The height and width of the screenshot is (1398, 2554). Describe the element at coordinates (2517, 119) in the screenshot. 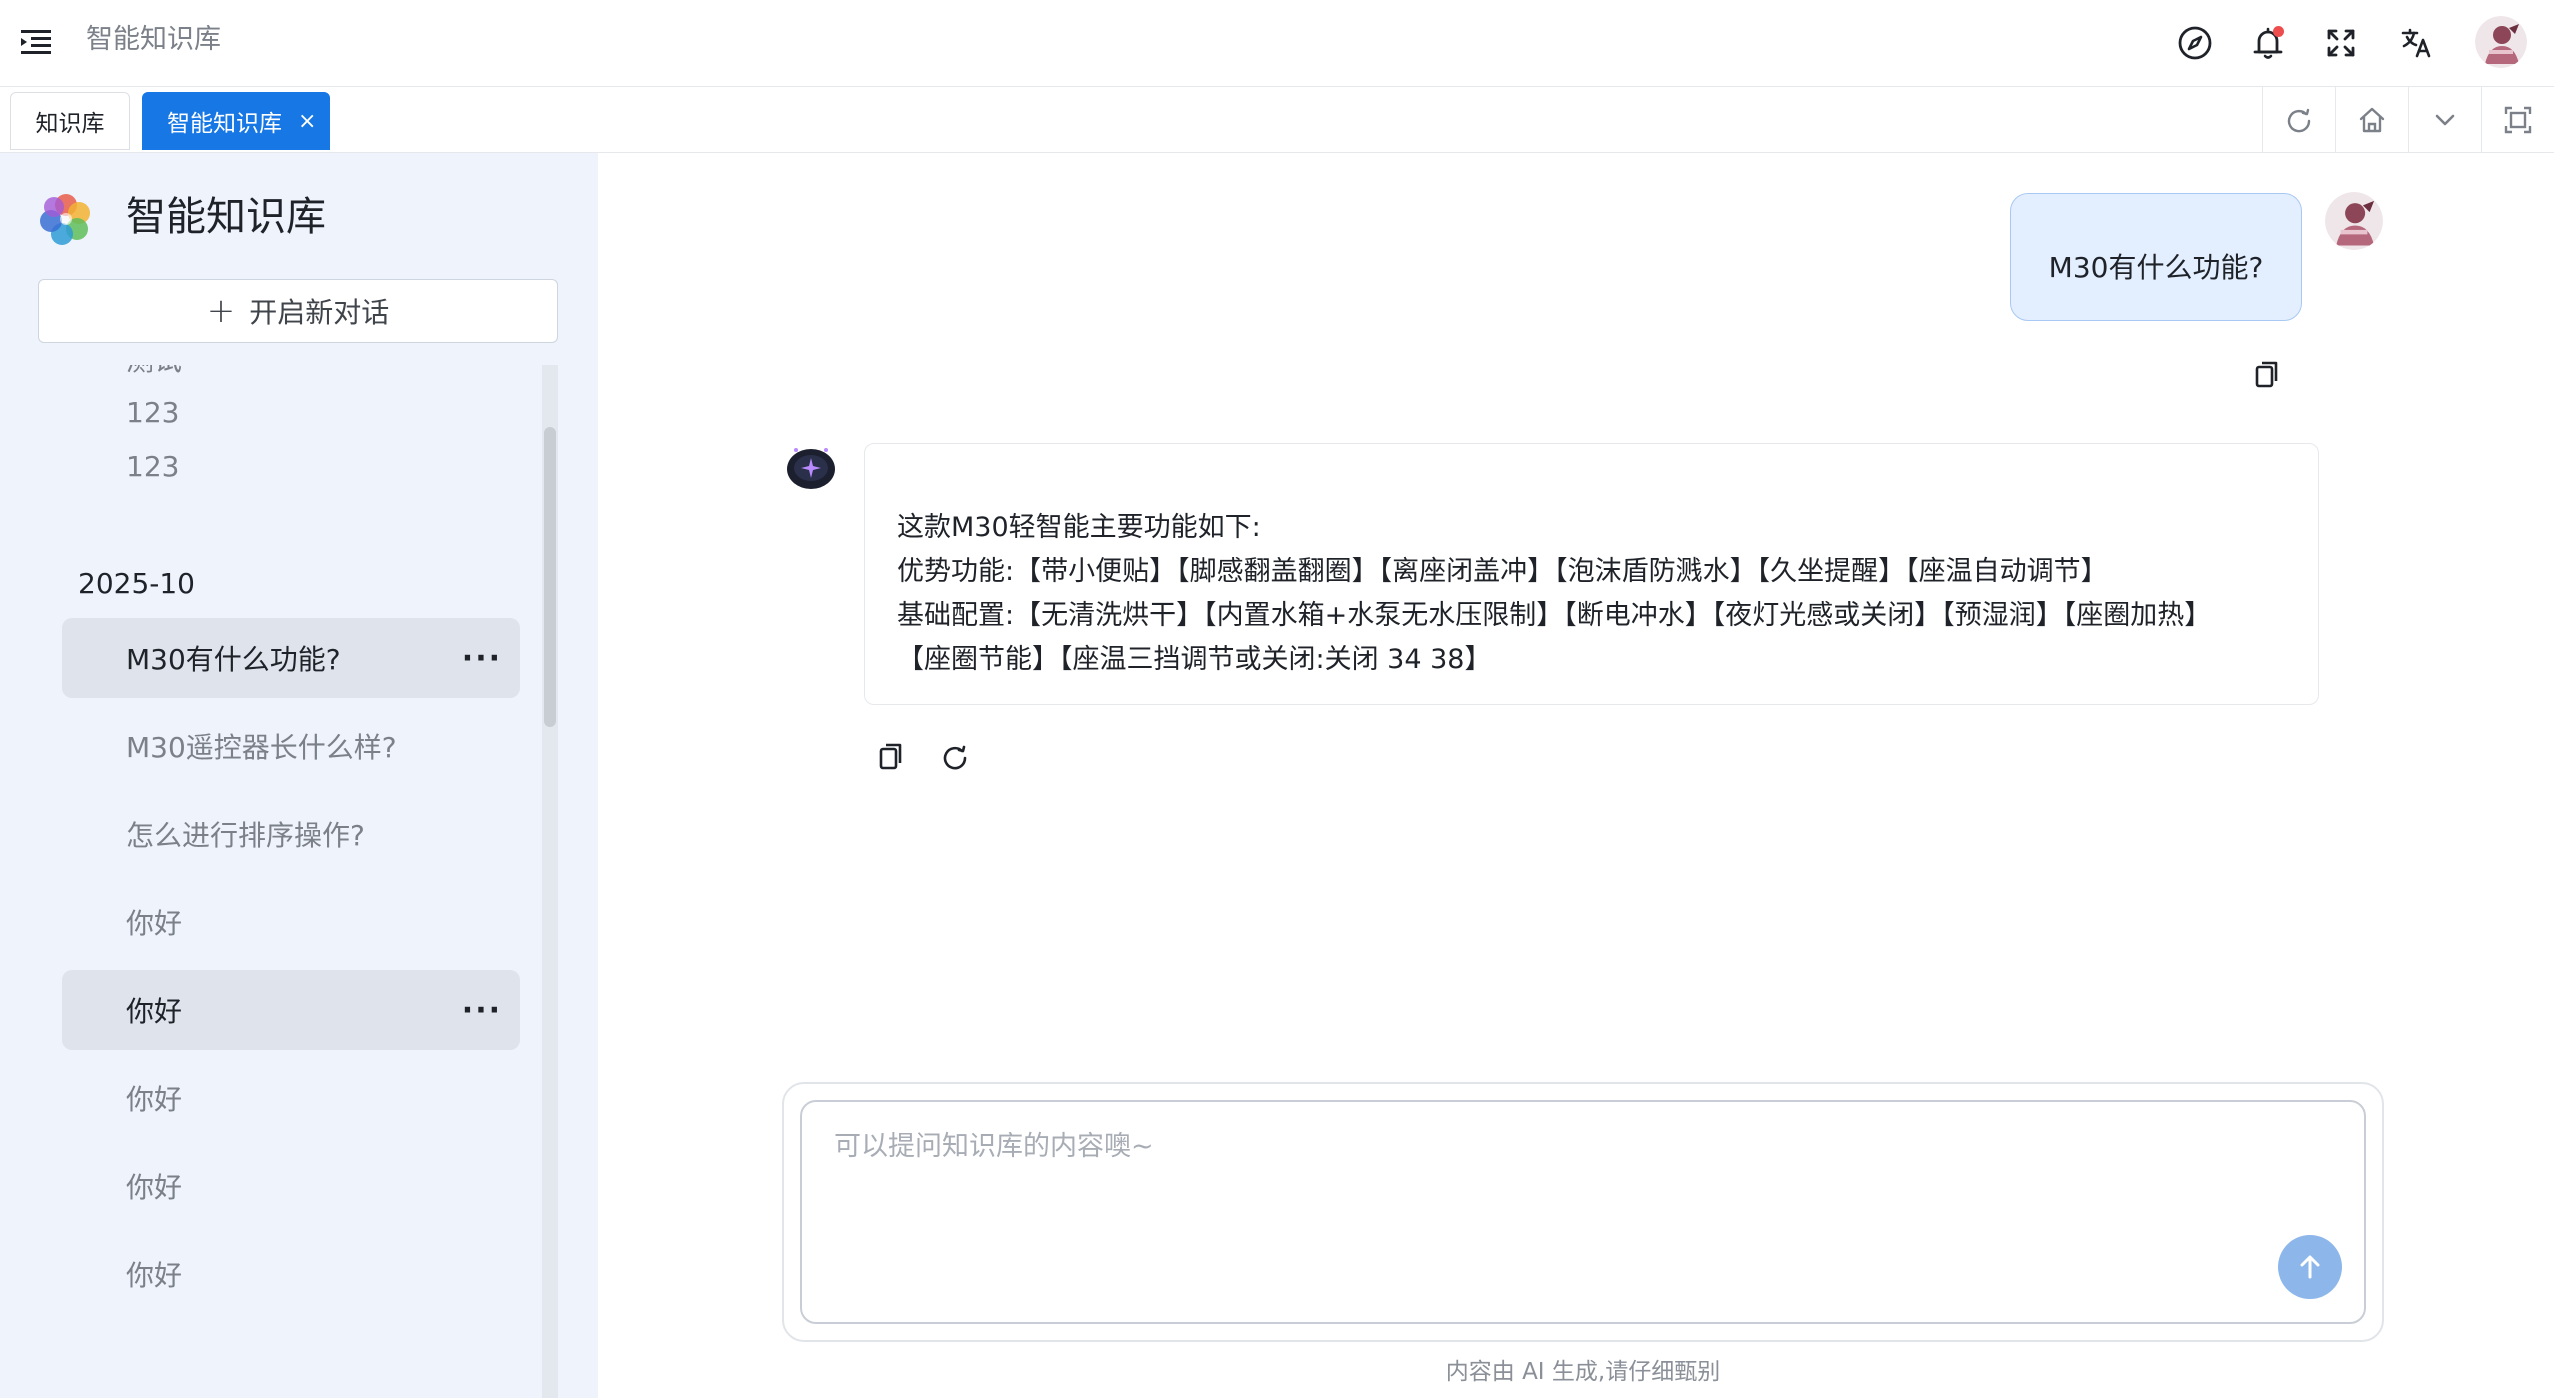

I see `maximize-icon` at that location.